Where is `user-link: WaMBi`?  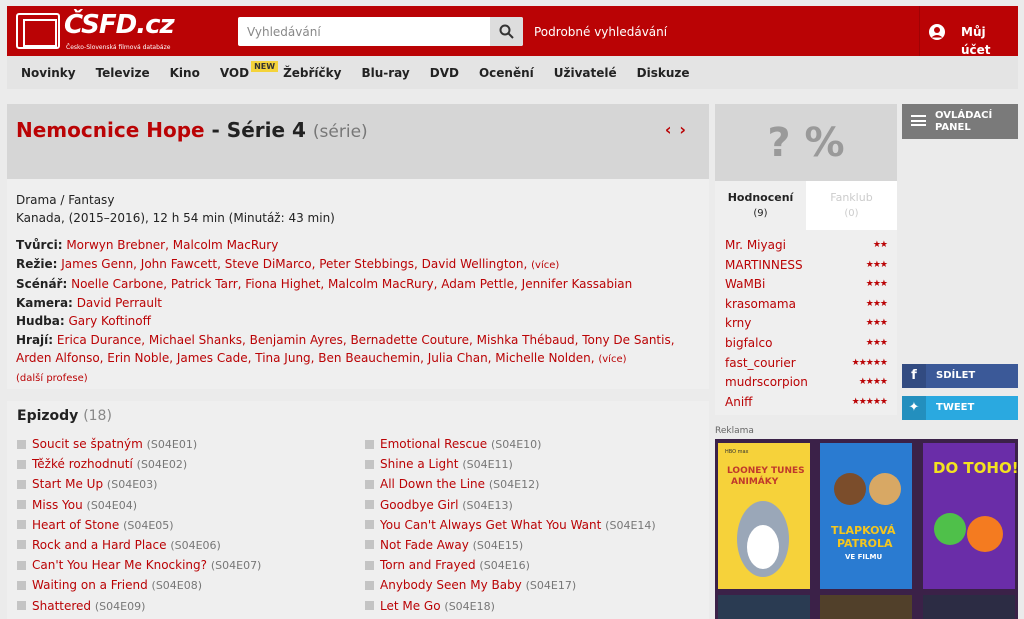
user-link: WaMBi is located at coordinates (745, 284).